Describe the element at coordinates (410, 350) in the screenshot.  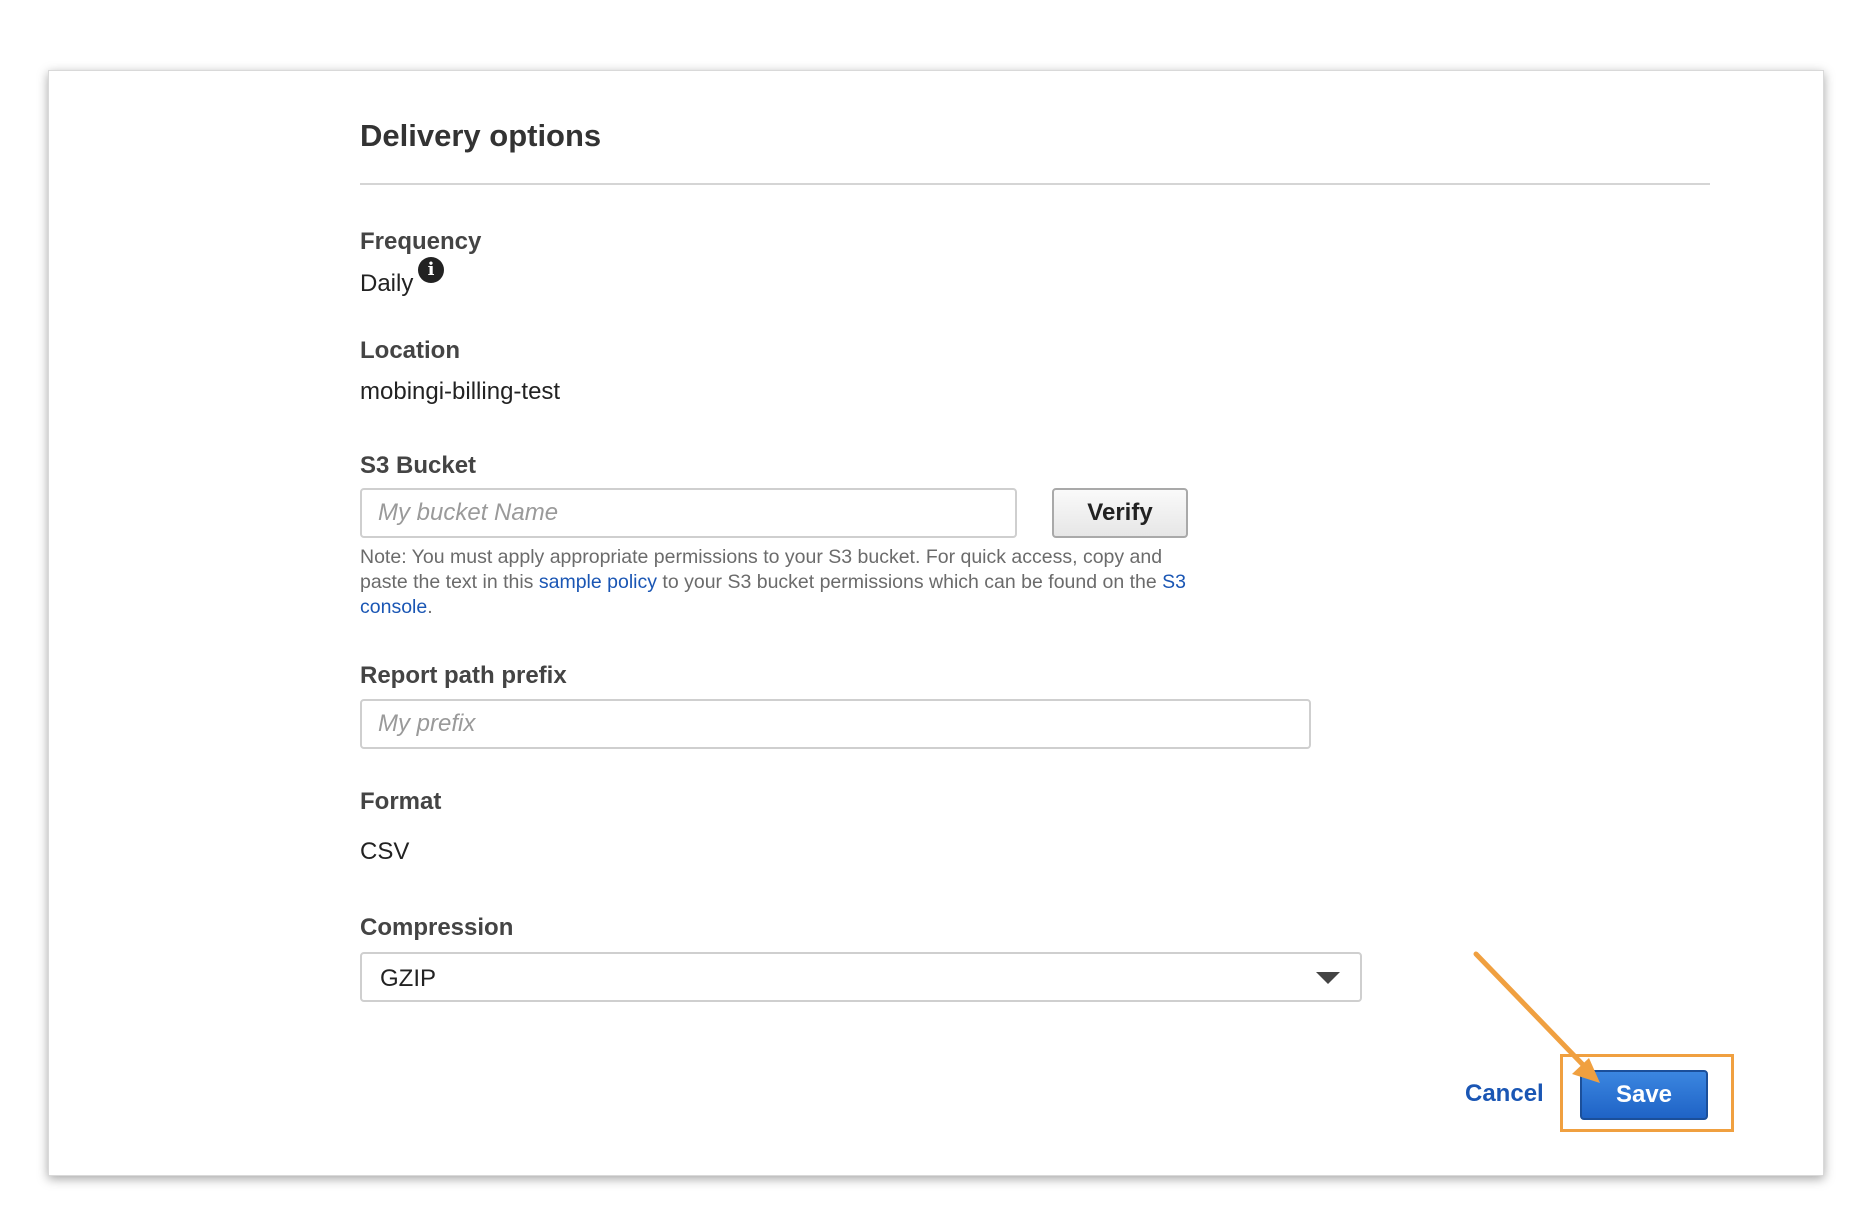
I see `location-label: Location` at that location.